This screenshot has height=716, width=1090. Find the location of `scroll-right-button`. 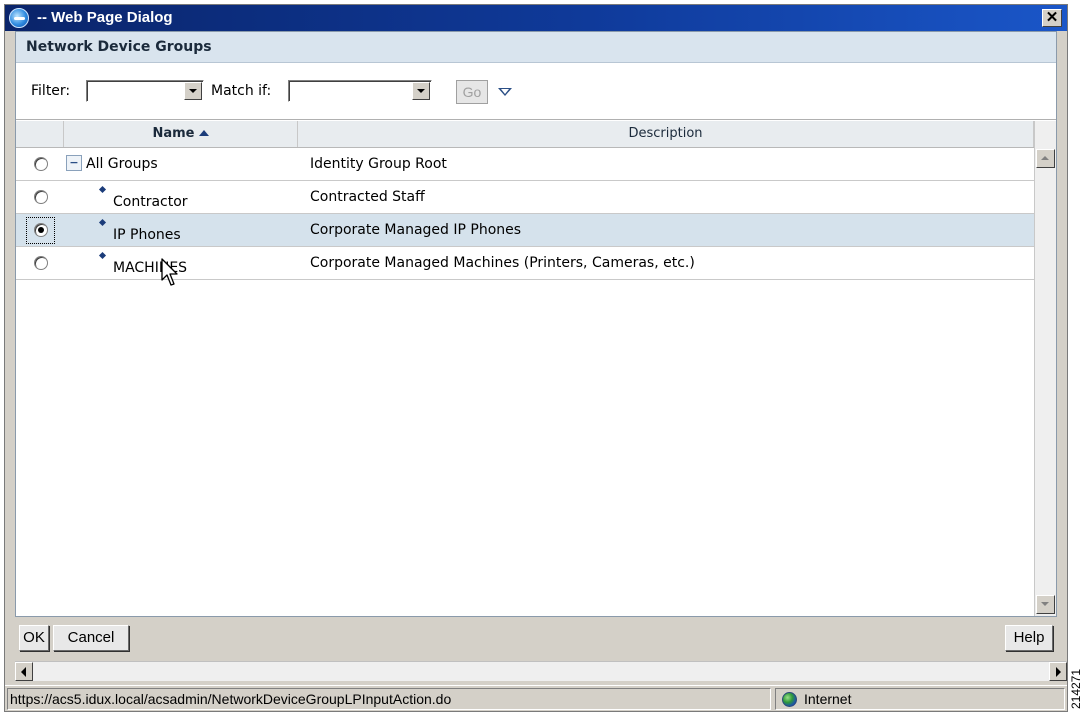

scroll-right-button is located at coordinates (1058, 671).